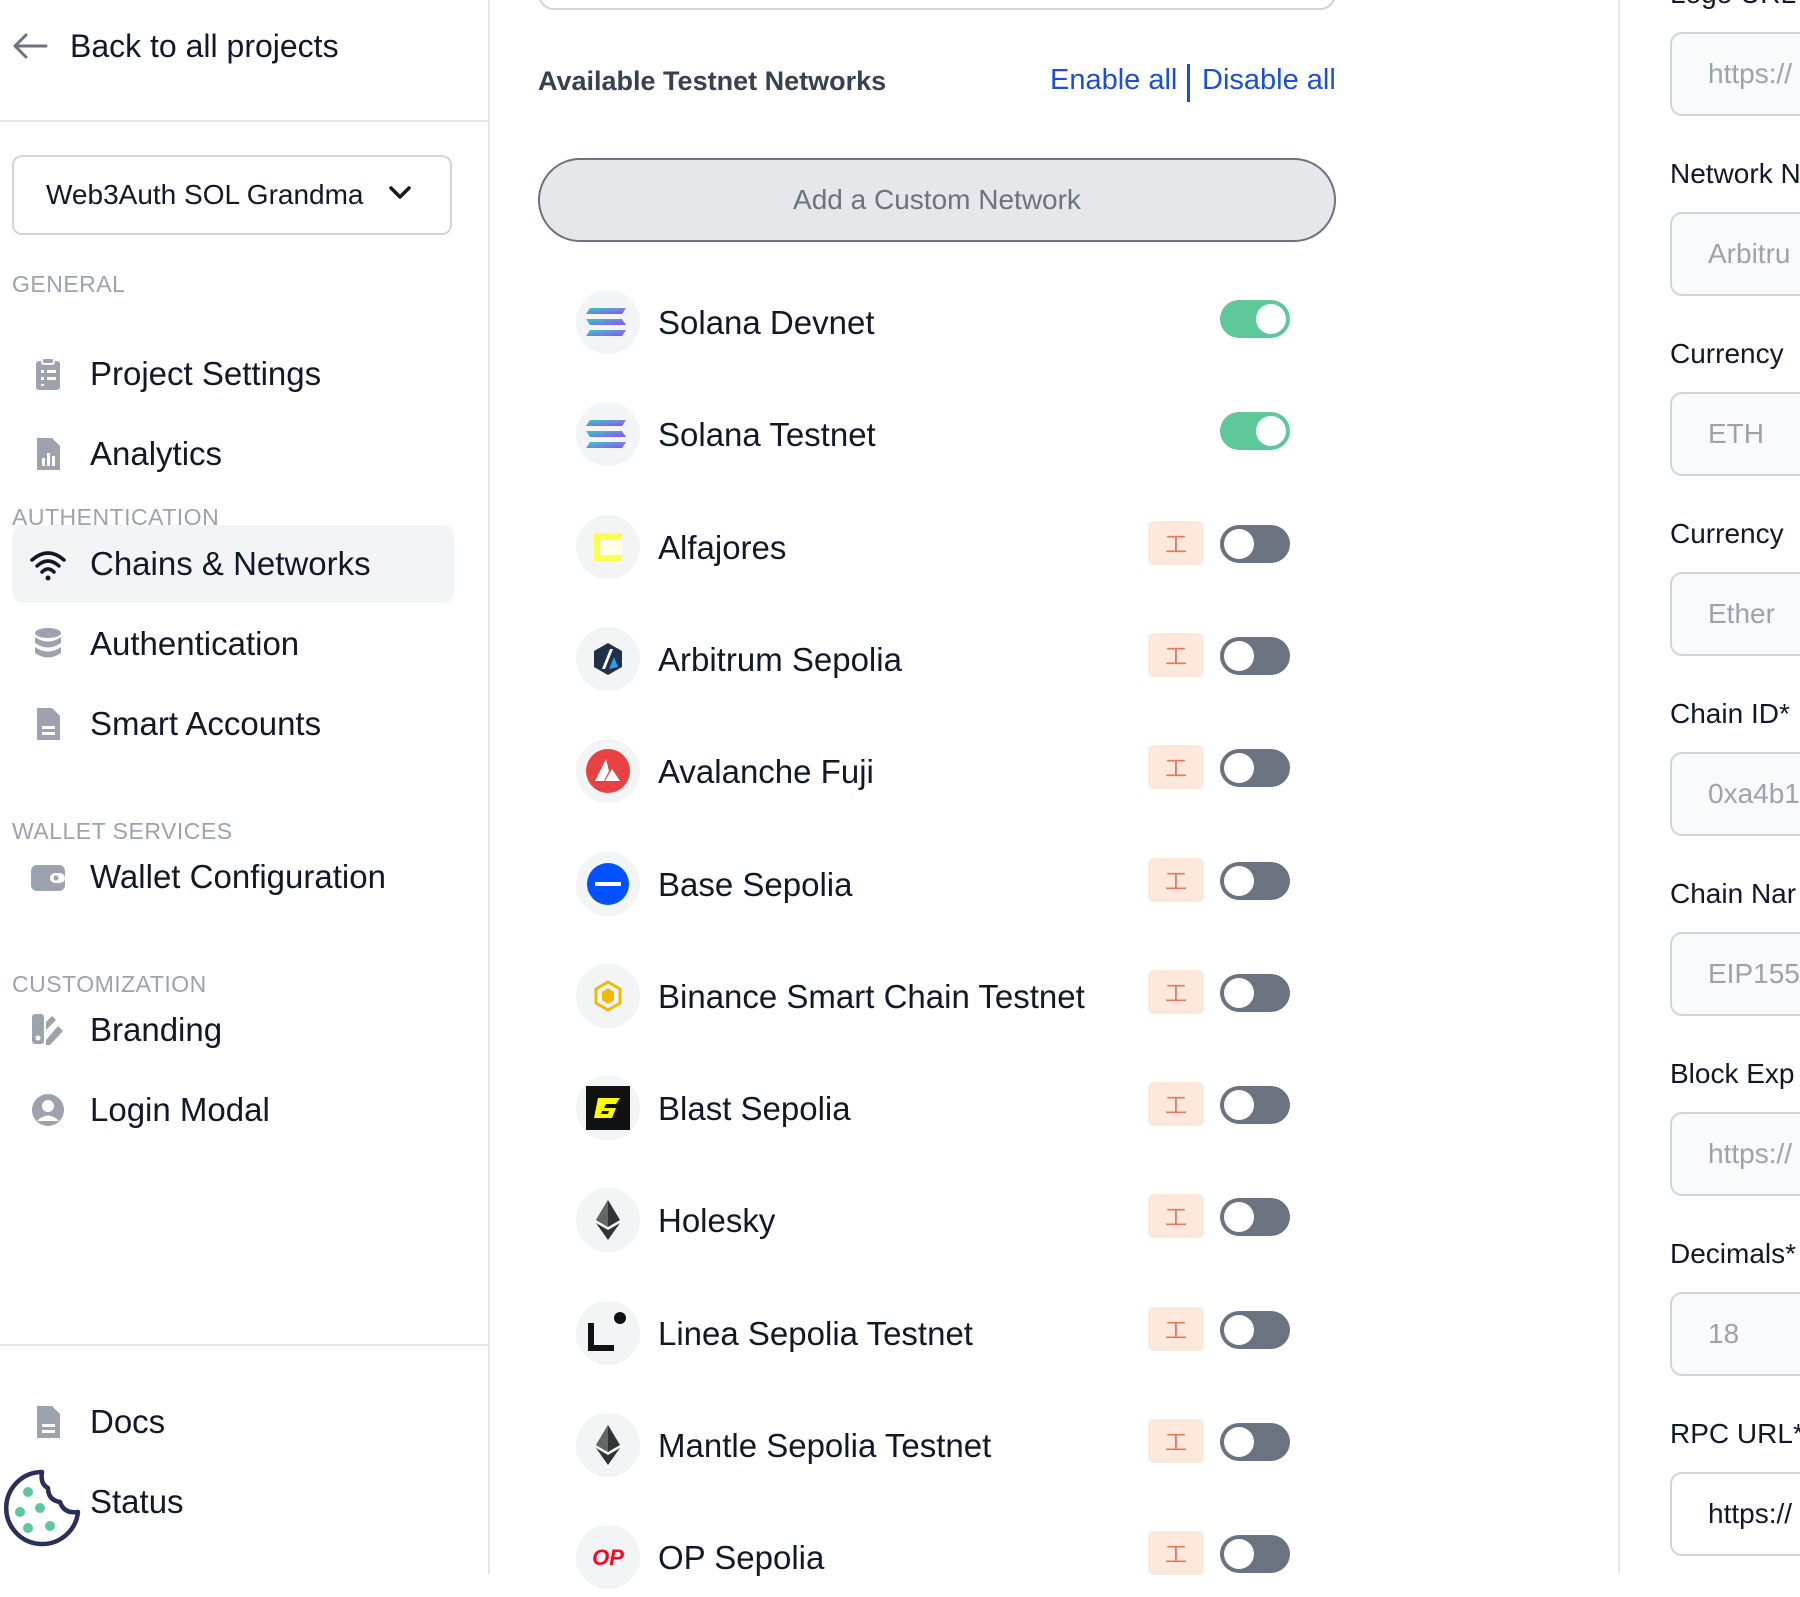 This screenshot has width=1800, height=1597. I want to click on sidebar-item-chains-networks: Chains & Networks, so click(233, 564).